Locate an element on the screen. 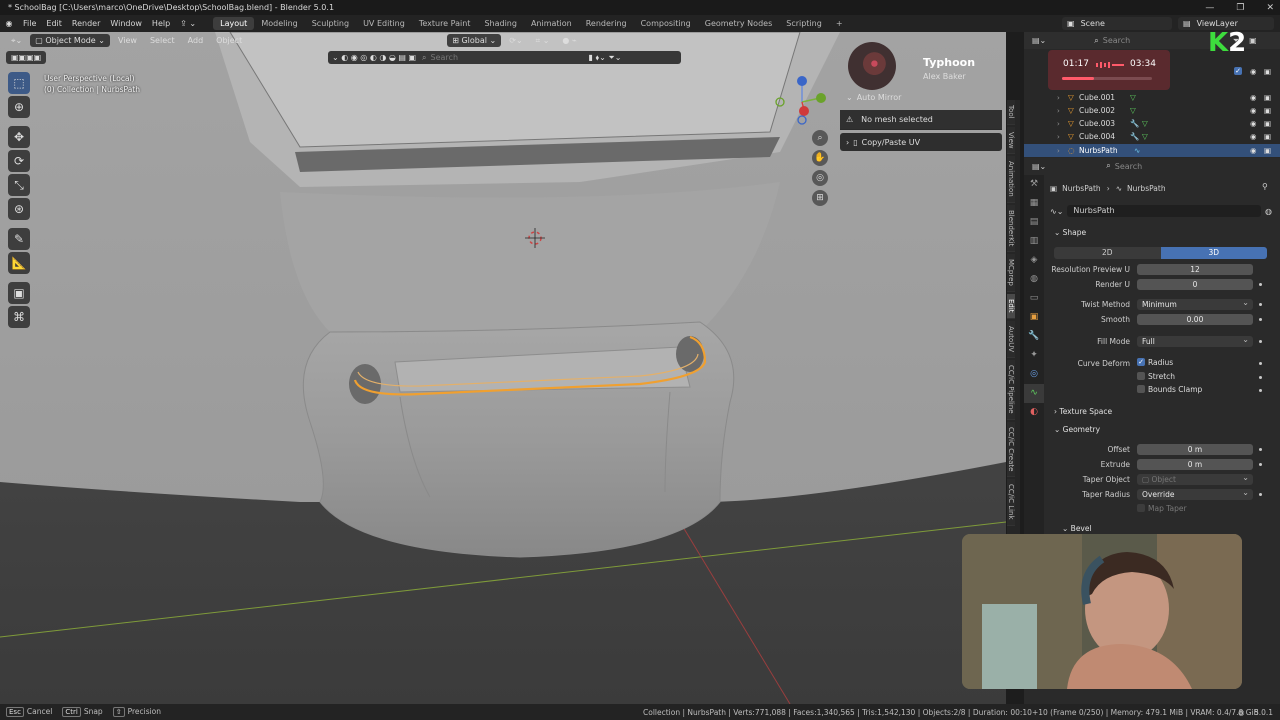  filter-icons: ▮ ⬧⌄ ⏷⌄ is located at coordinates (605, 58).